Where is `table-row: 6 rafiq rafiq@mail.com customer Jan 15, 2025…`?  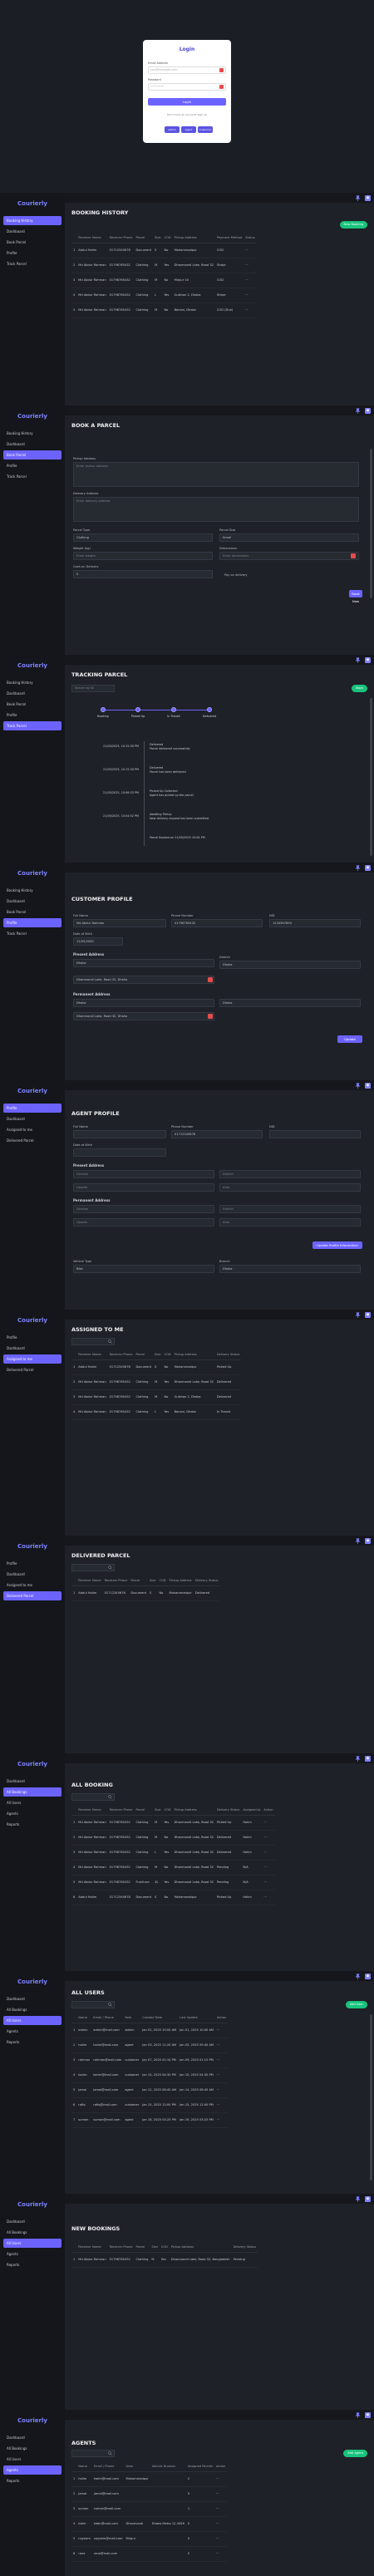
table-row: 6 rafiq rafiq@mail.com customer Jan 15, 2025… is located at coordinates (150, 2105).